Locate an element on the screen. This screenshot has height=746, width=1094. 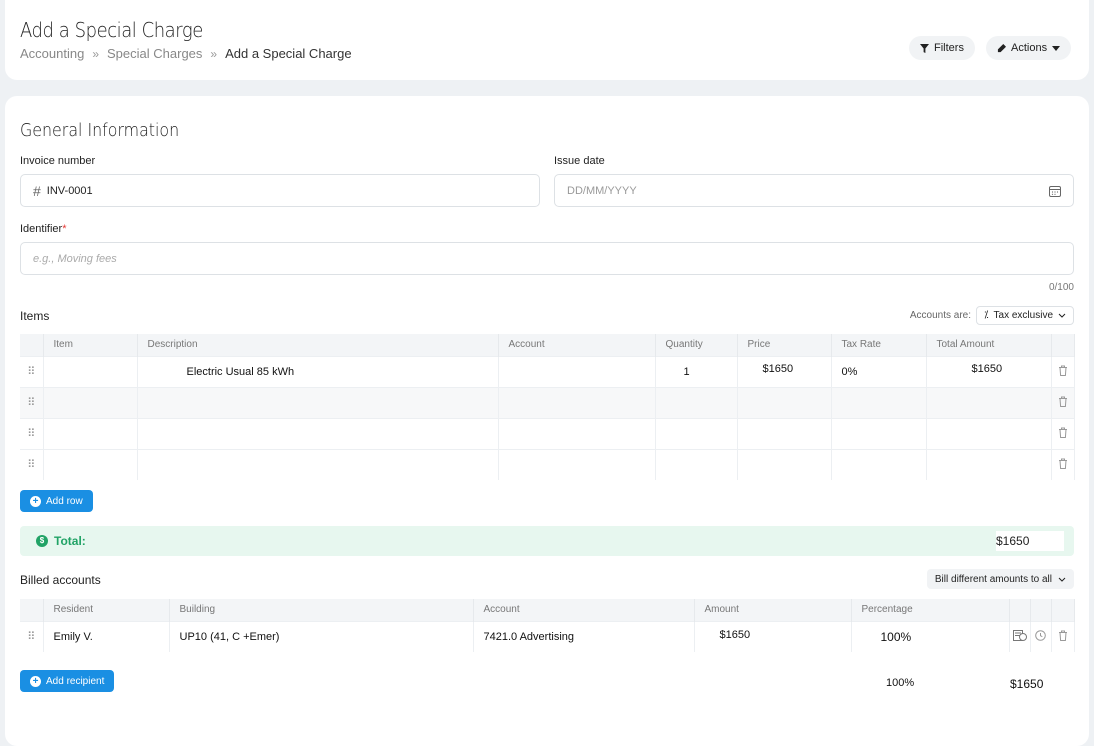
items-heading: Items is located at coordinates (35, 316).